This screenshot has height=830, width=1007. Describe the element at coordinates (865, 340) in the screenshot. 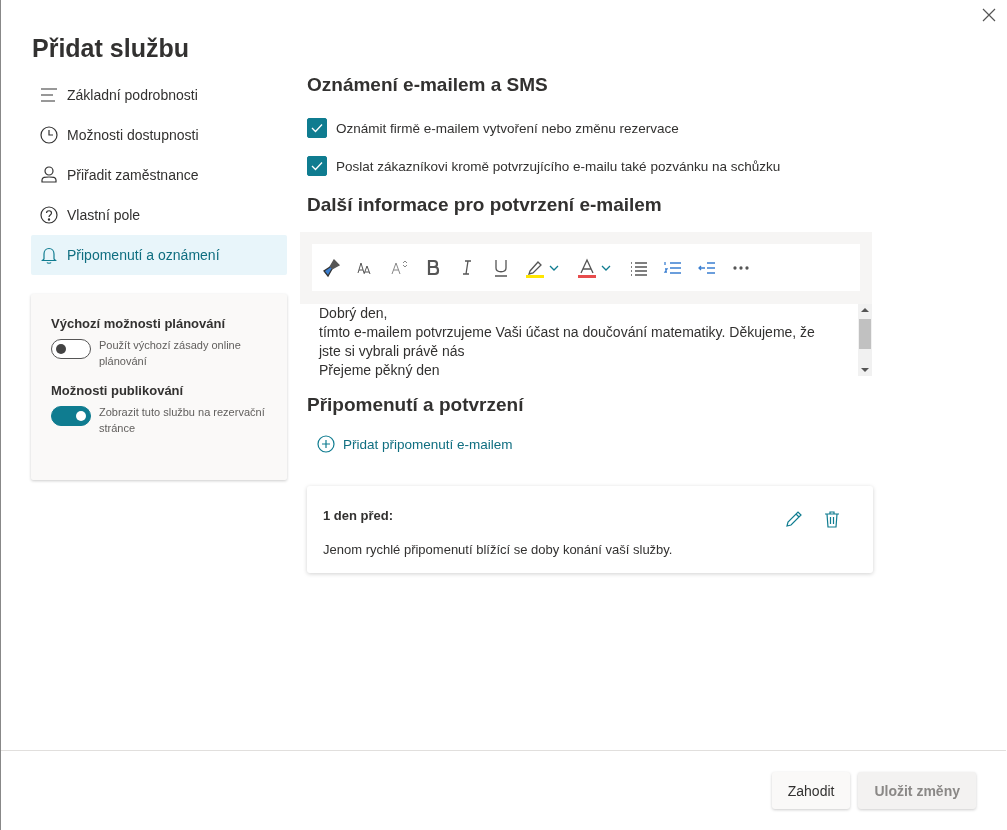

I see `scrollbar` at that location.